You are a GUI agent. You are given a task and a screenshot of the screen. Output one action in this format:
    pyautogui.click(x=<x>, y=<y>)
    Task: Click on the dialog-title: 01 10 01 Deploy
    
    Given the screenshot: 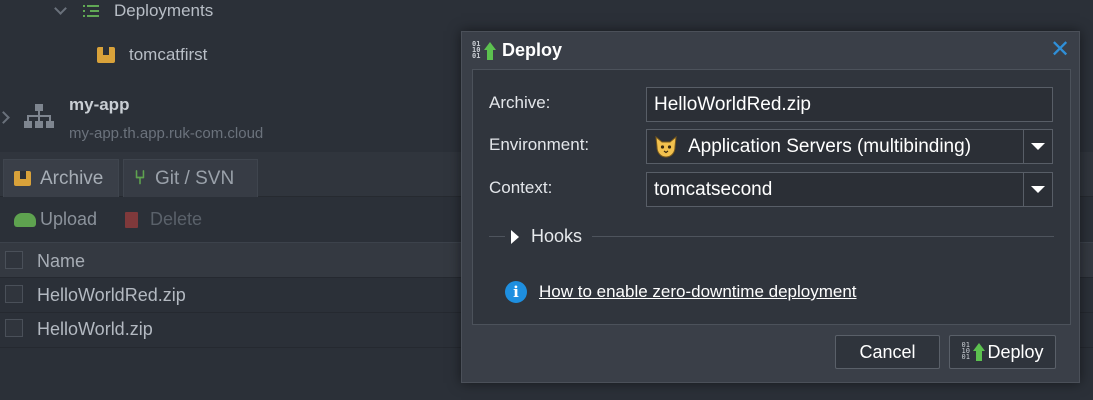 What is the action you would take?
    pyautogui.click(x=517, y=50)
    